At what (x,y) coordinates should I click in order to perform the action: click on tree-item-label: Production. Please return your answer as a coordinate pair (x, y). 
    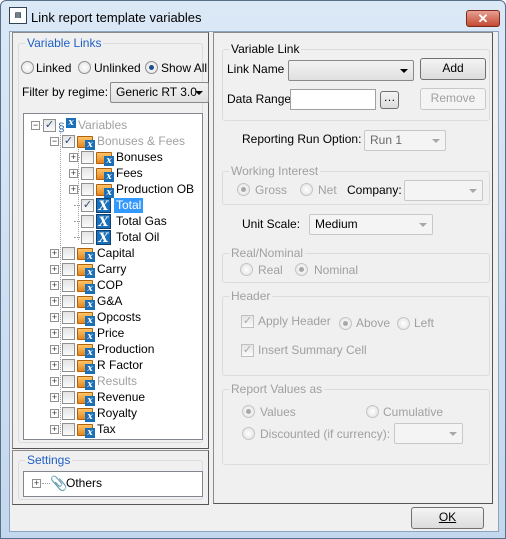
    Looking at the image, I should click on (125, 349).